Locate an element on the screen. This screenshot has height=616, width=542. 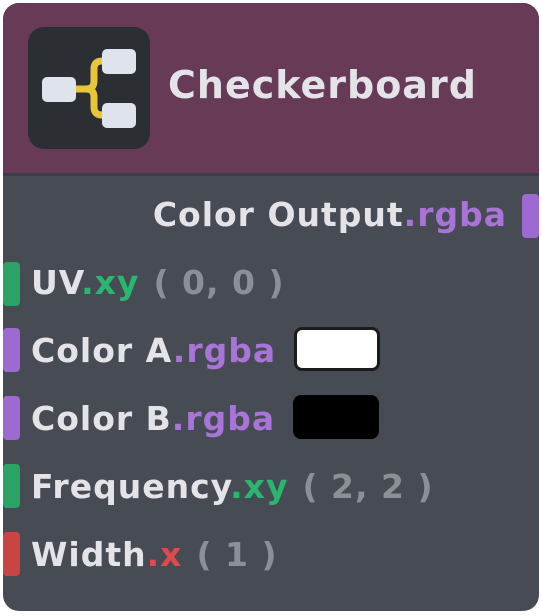
input-port-frequency is located at coordinates (11, 486).